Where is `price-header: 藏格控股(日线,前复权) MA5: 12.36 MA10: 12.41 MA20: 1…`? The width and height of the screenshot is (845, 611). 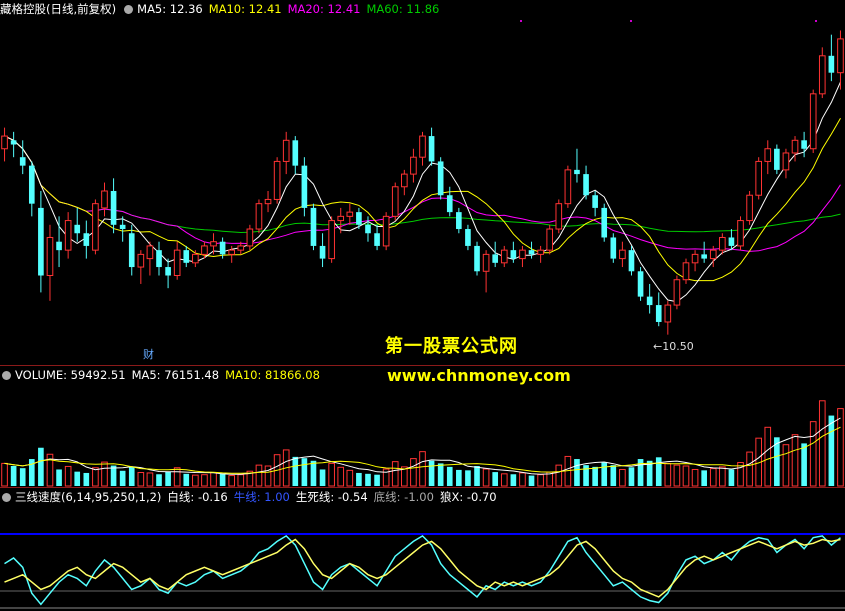
price-header: 藏格控股(日线,前复权) MA5: 12.36 MA10: 12.41 MA20: 1… is located at coordinates (222, 9).